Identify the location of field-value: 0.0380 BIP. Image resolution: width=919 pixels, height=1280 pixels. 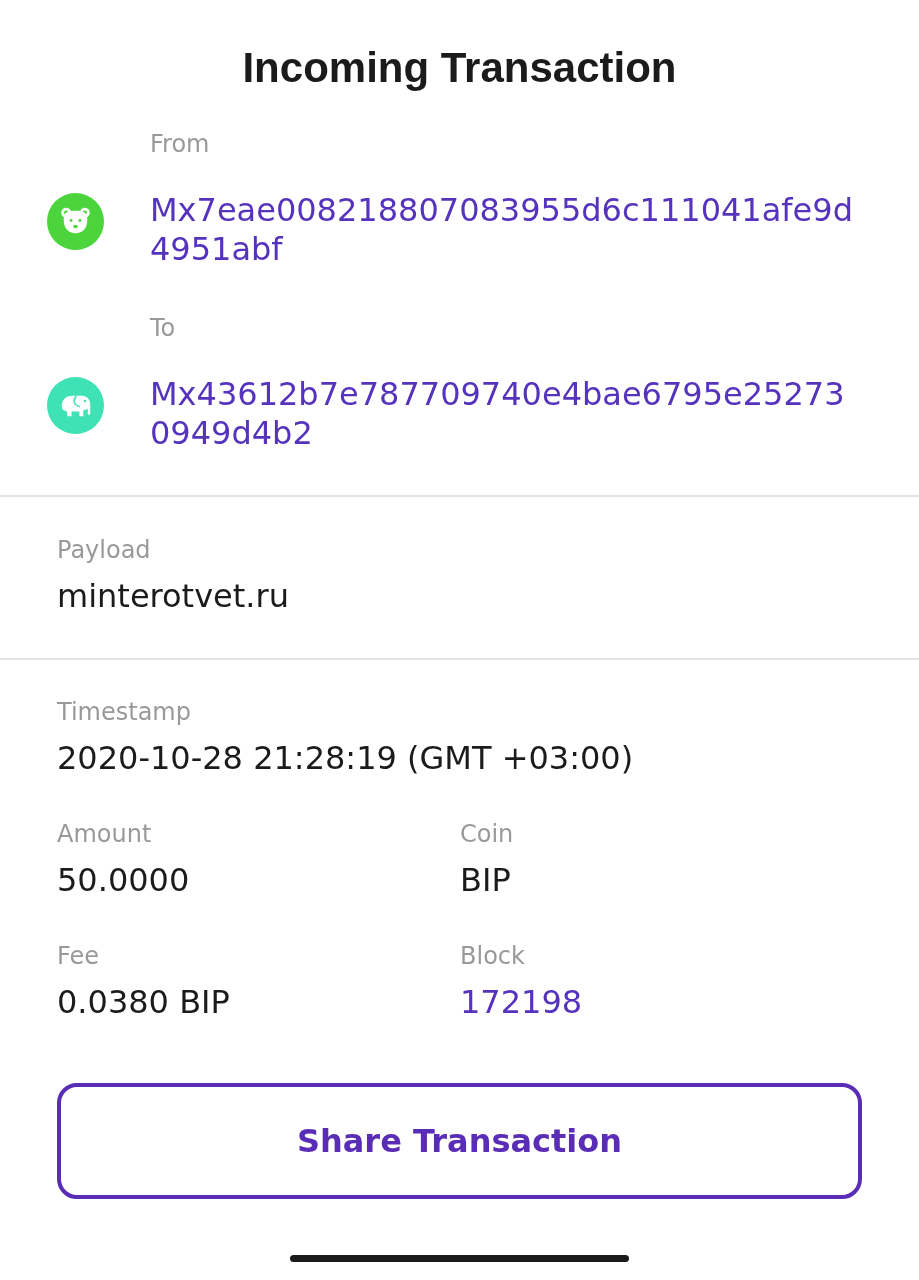
(143, 1002).